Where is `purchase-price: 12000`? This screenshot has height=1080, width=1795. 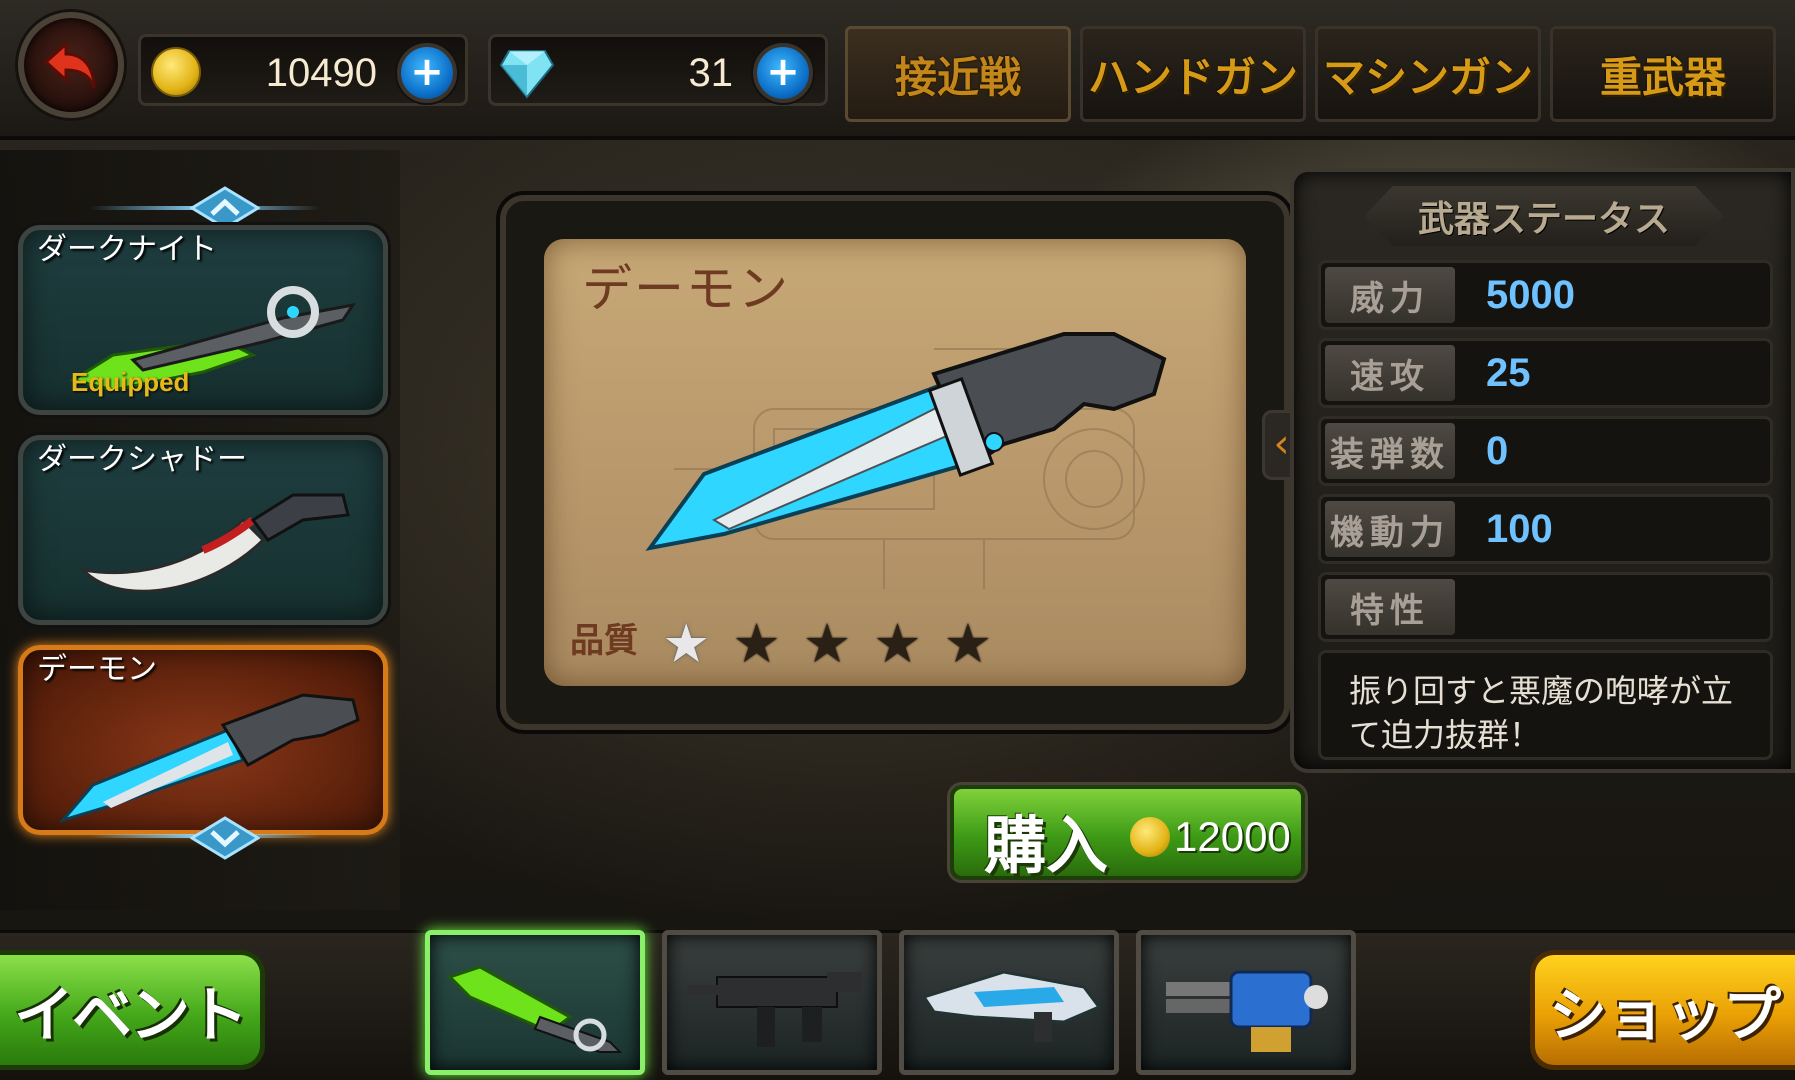
purchase-price: 12000 is located at coordinates (1232, 836).